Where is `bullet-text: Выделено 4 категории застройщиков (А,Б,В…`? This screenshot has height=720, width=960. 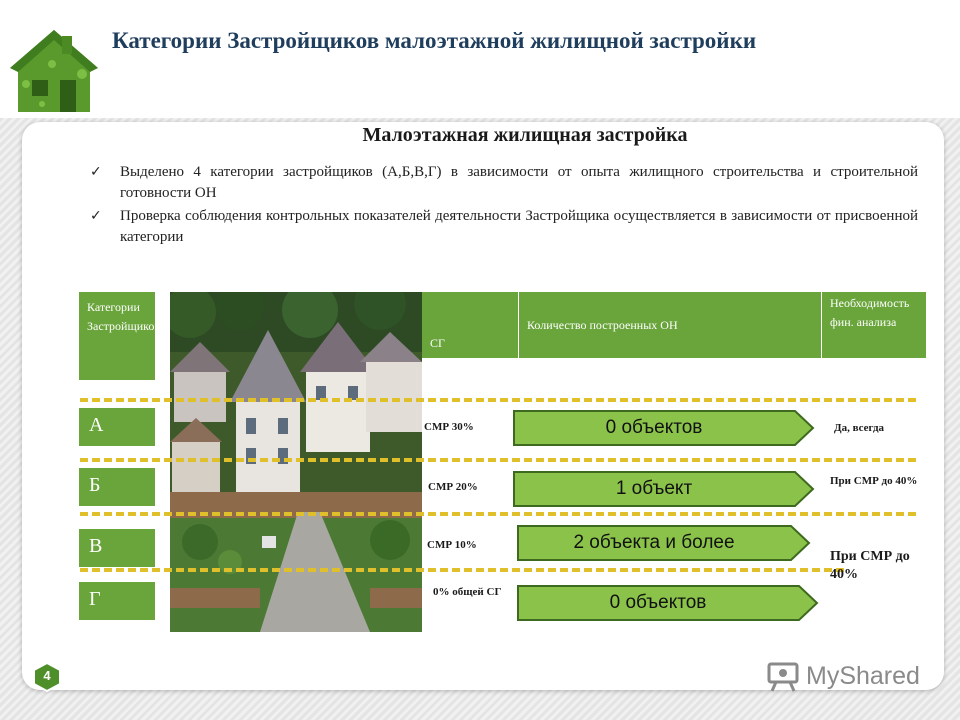 bullet-text: Выделено 4 категории застройщиков (А,Б,В… is located at coordinates (519, 182).